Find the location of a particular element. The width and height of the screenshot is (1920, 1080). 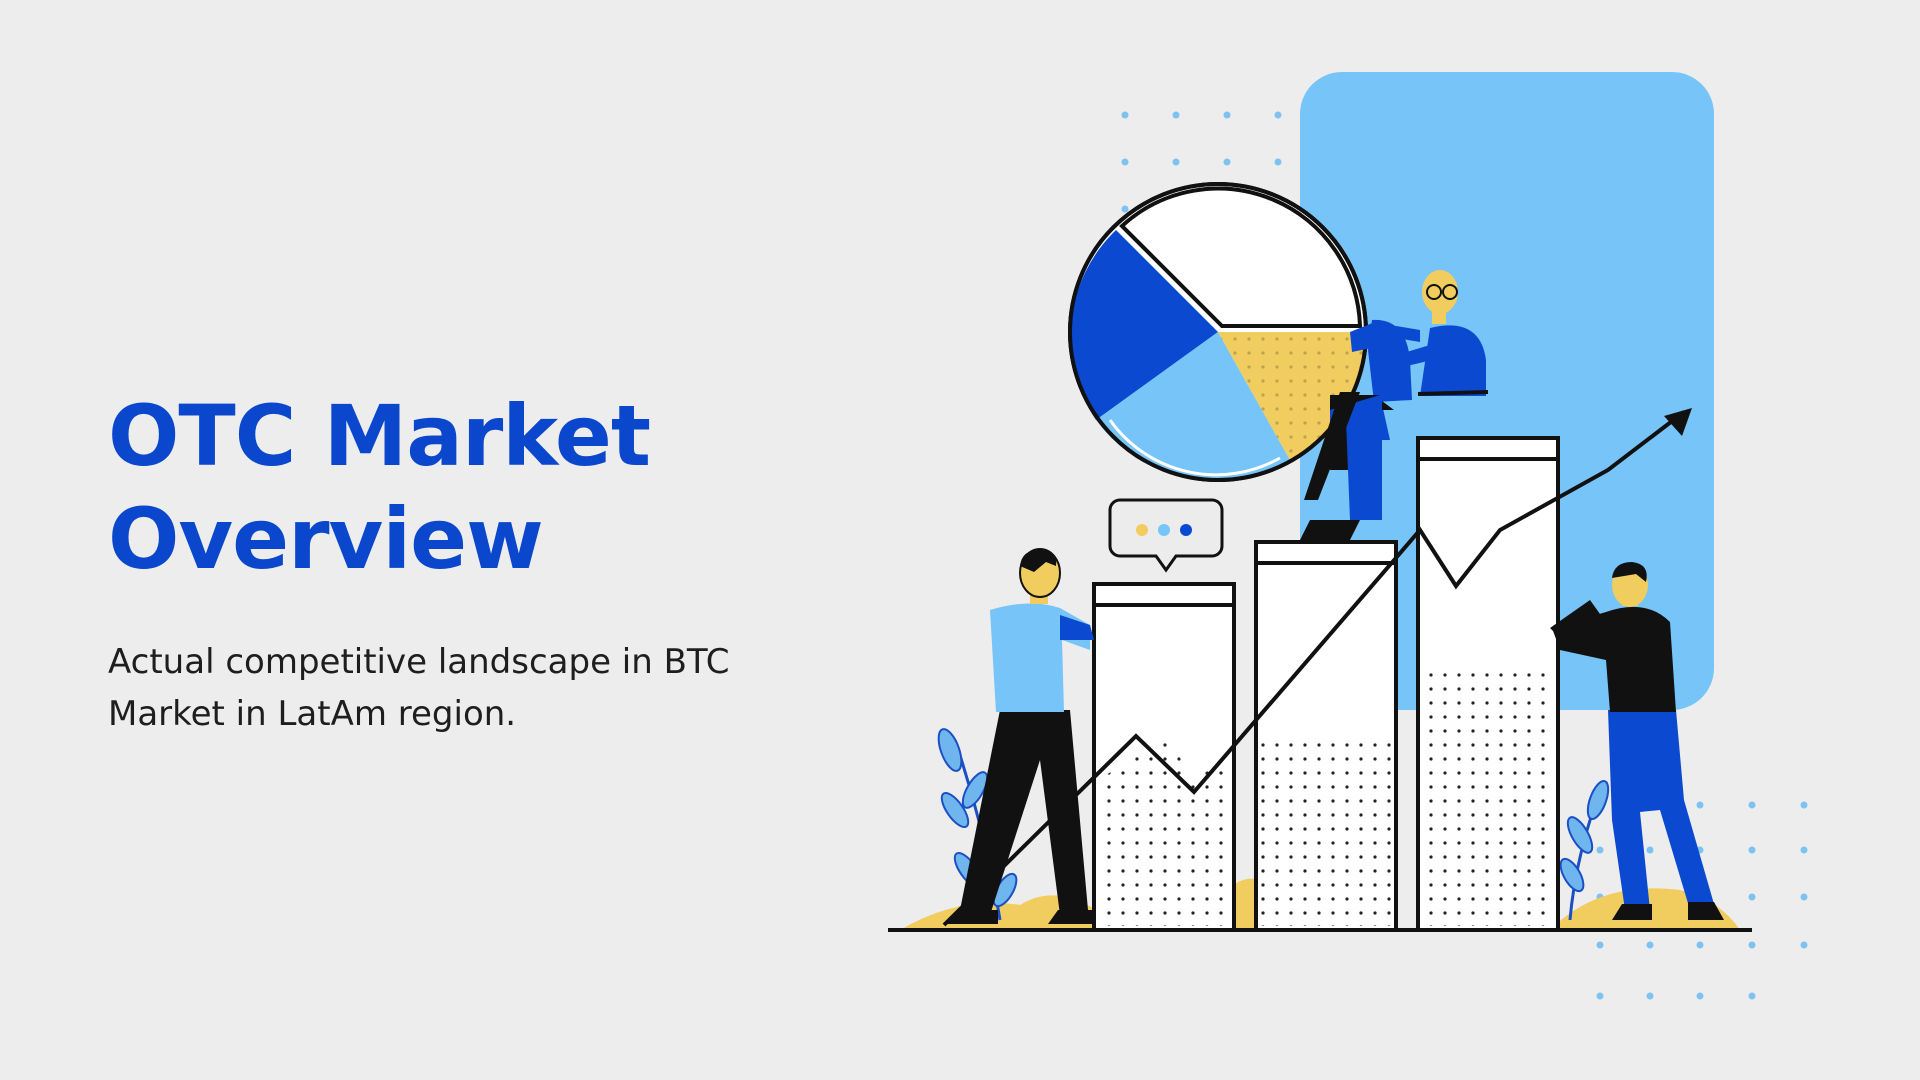

title-line-2: Overview is located at coordinates (326, 539).